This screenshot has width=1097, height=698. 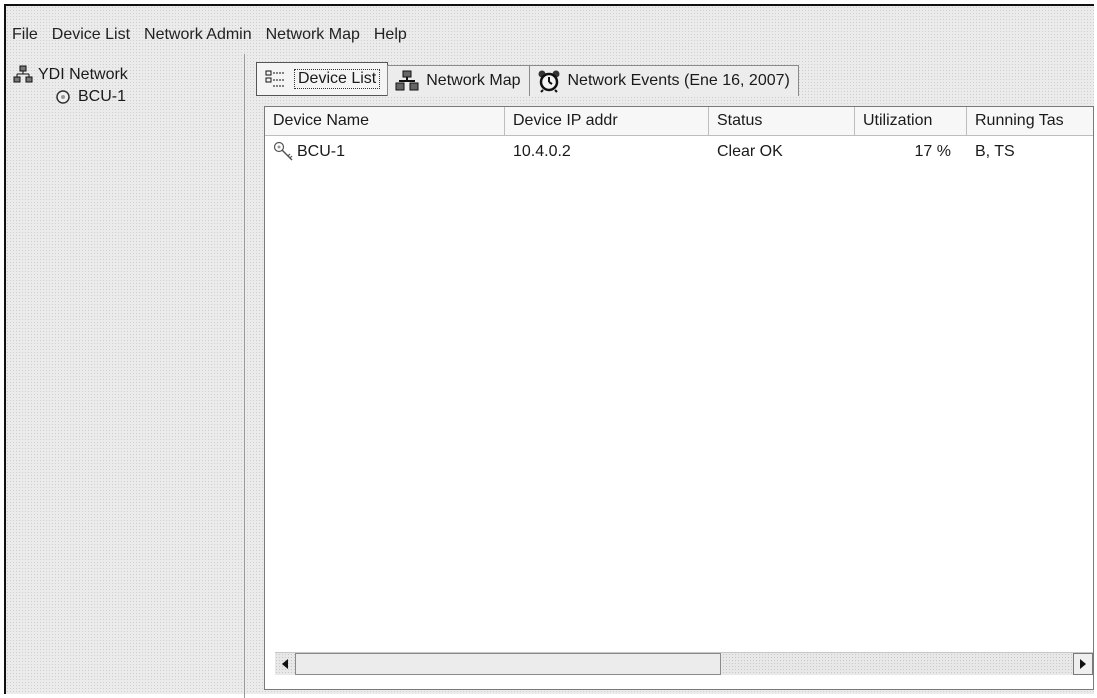 What do you see at coordinates (83, 74) in the screenshot?
I see `tree-node-label: YDI Network` at bounding box center [83, 74].